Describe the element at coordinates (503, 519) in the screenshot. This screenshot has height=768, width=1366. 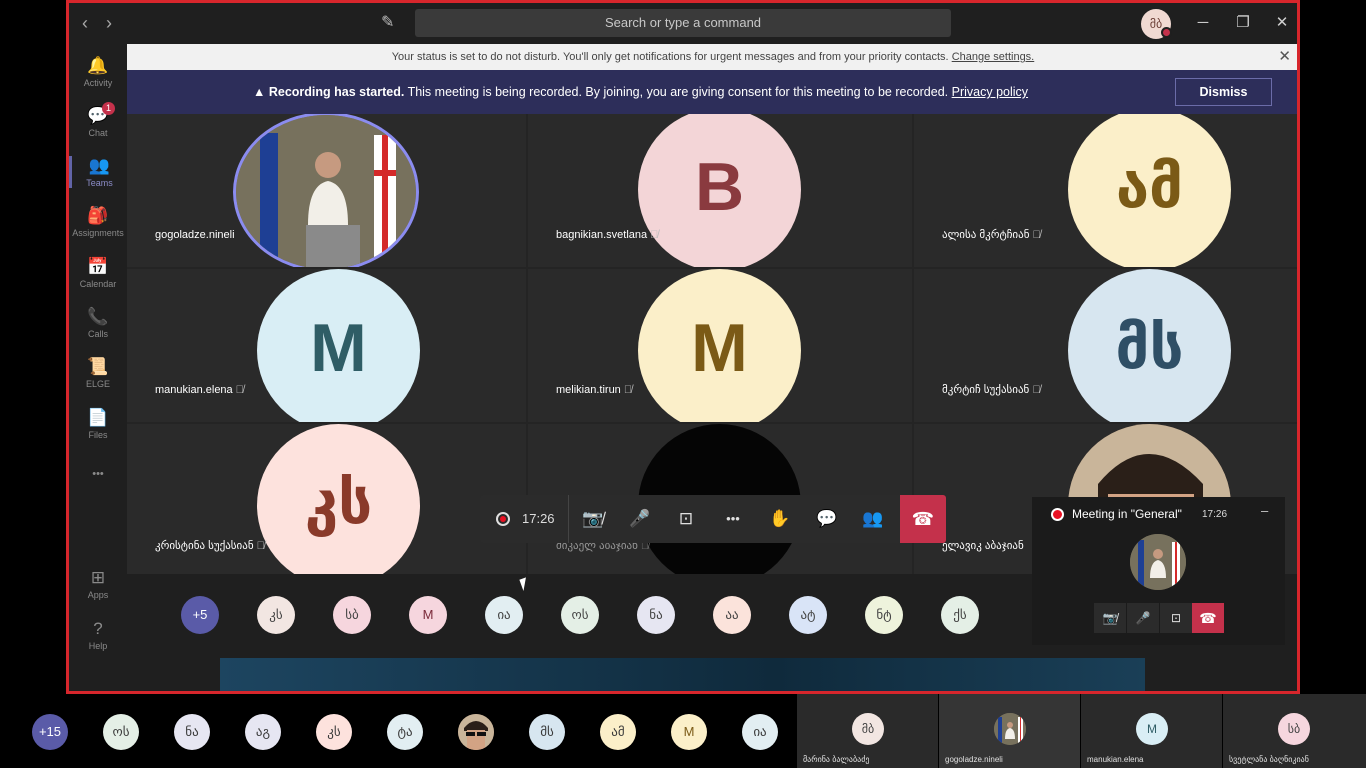
I see `recording-indicator-icon` at that location.